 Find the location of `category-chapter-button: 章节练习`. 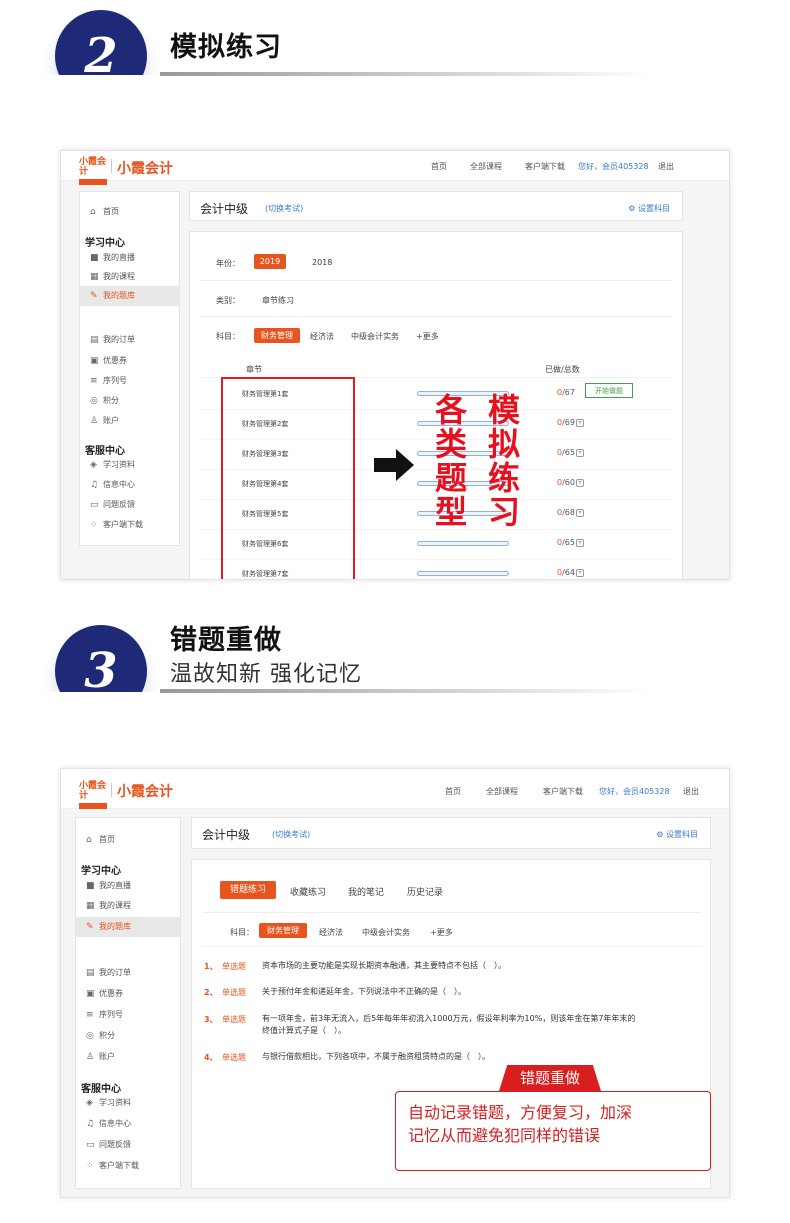

category-chapter-button: 章节练习 is located at coordinates (278, 300).